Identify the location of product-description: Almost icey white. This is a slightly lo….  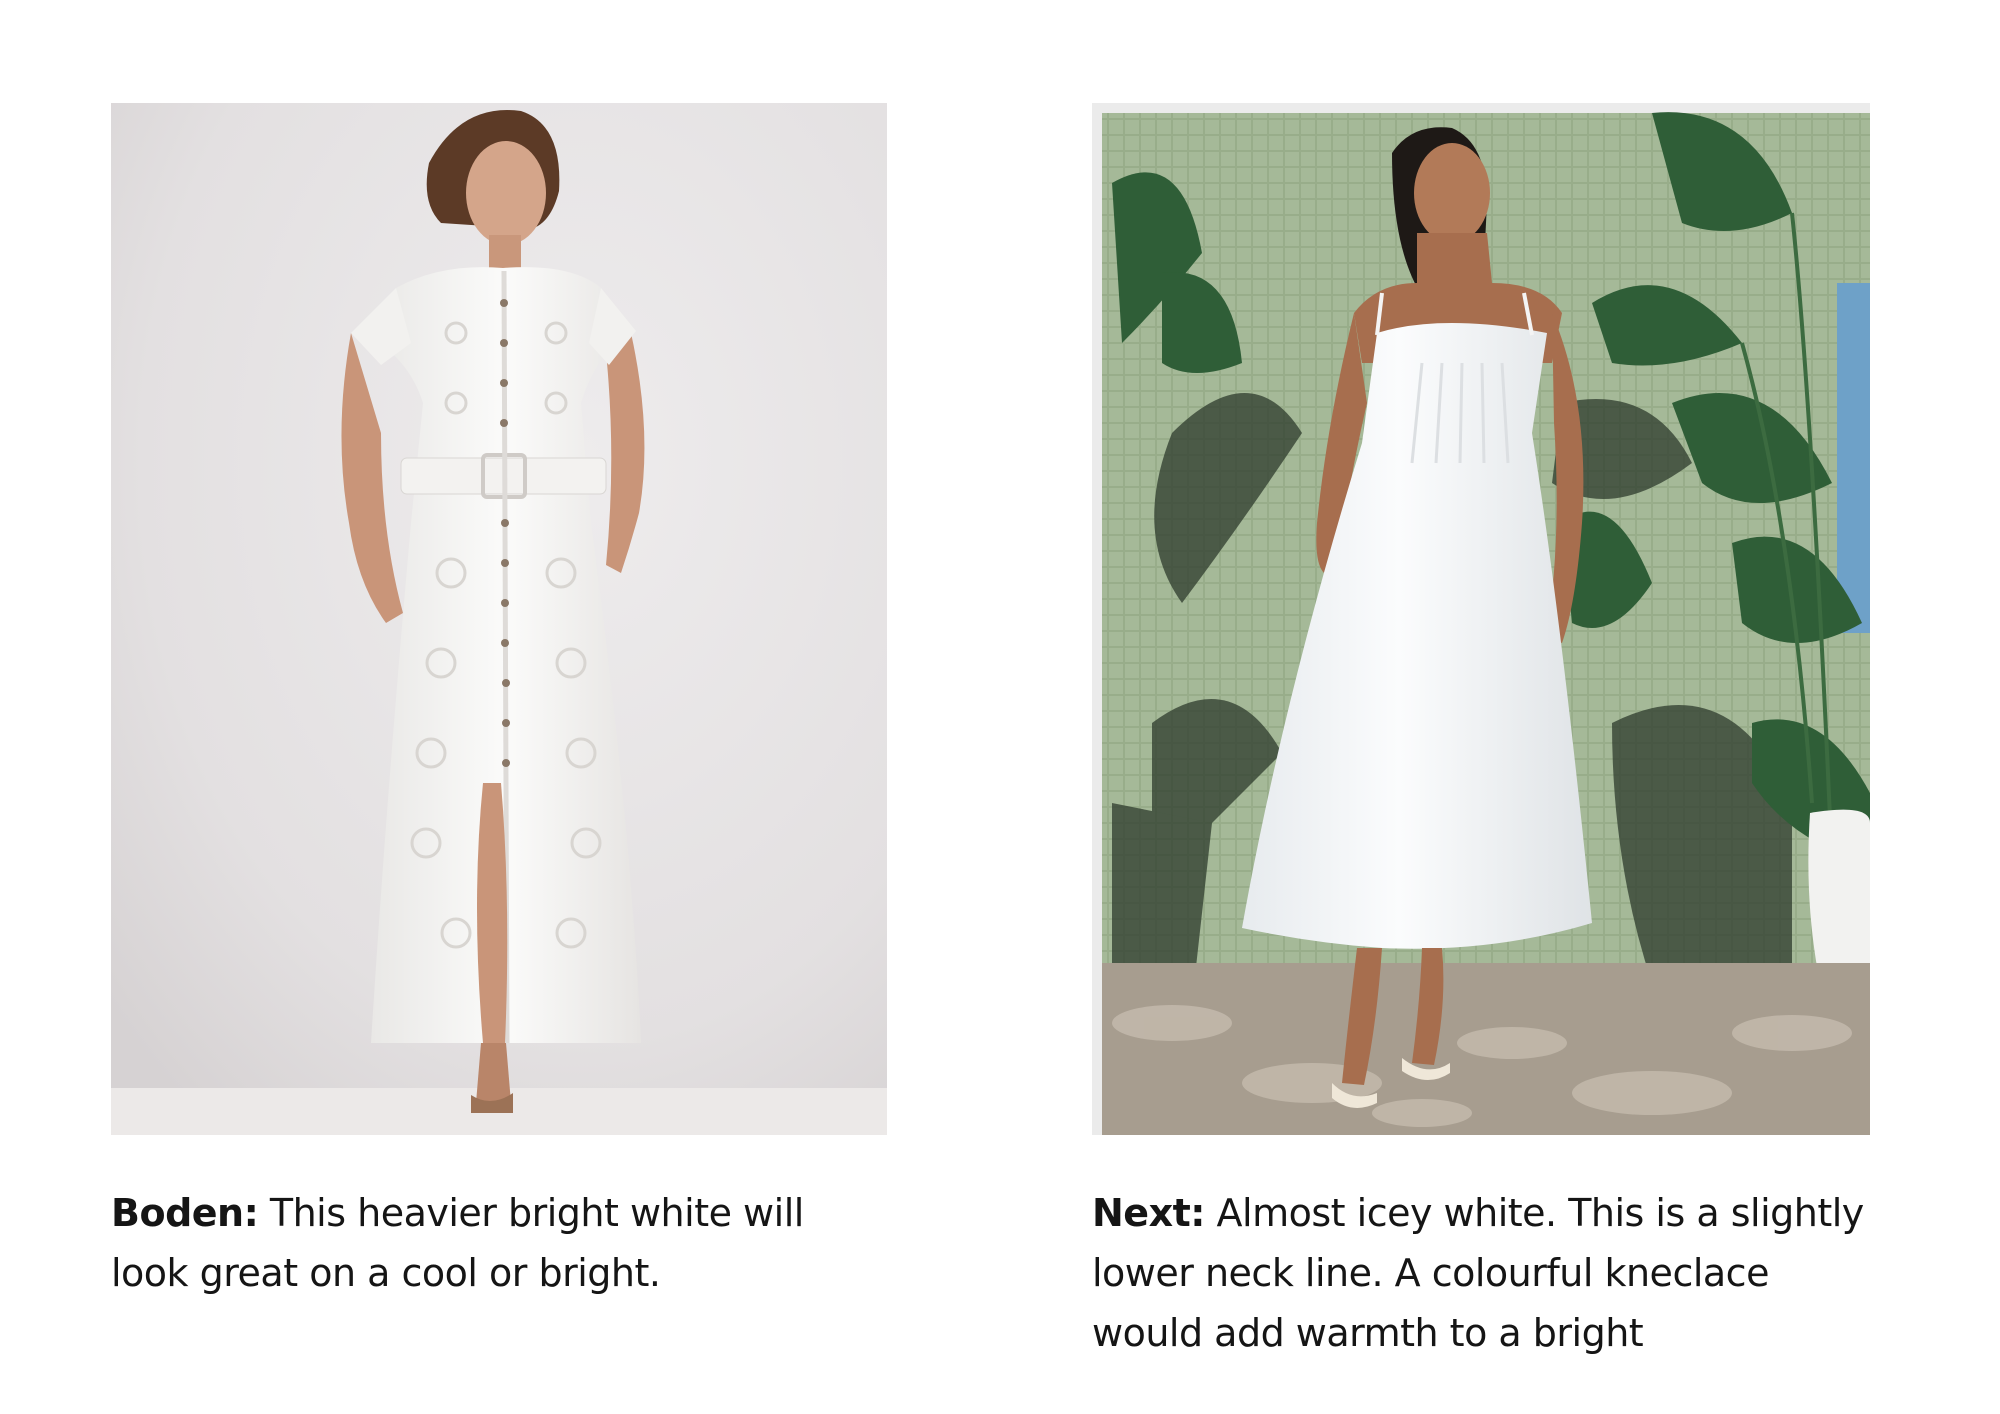
(1478, 1273).